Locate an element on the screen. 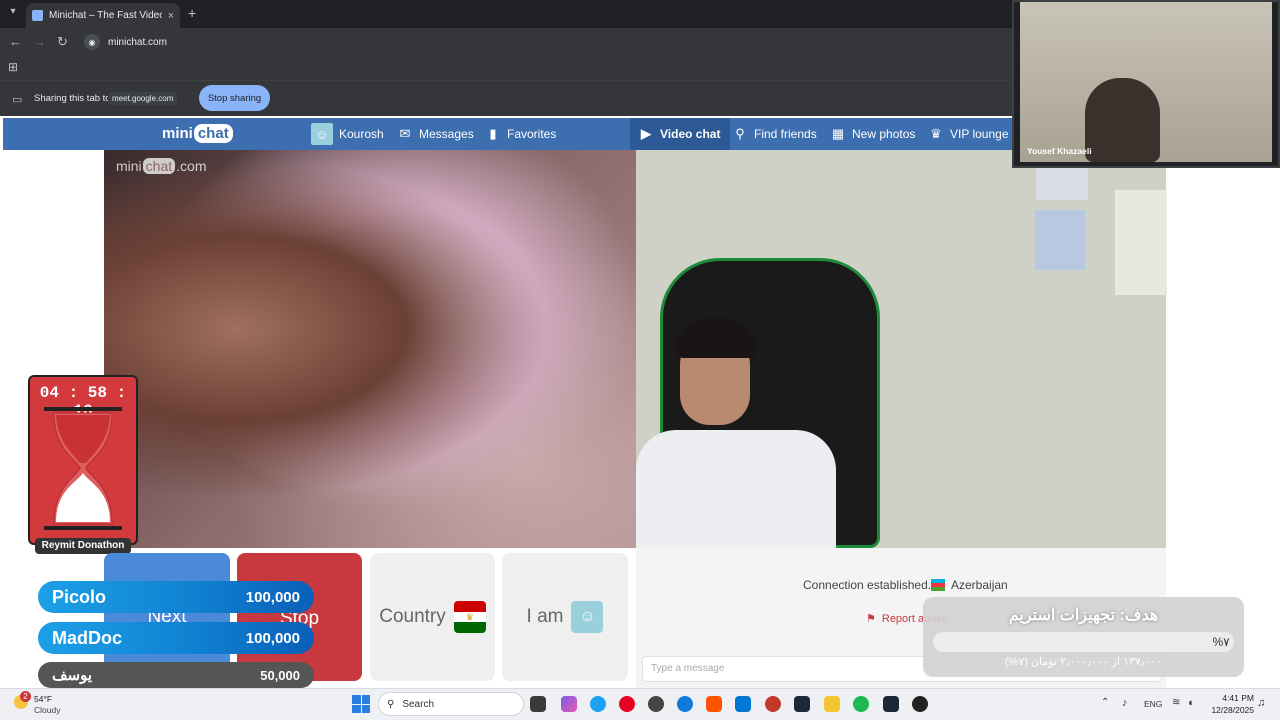 This screenshot has width=1280, height=720. tab-search-icon: ▾ is located at coordinates (13, 13).